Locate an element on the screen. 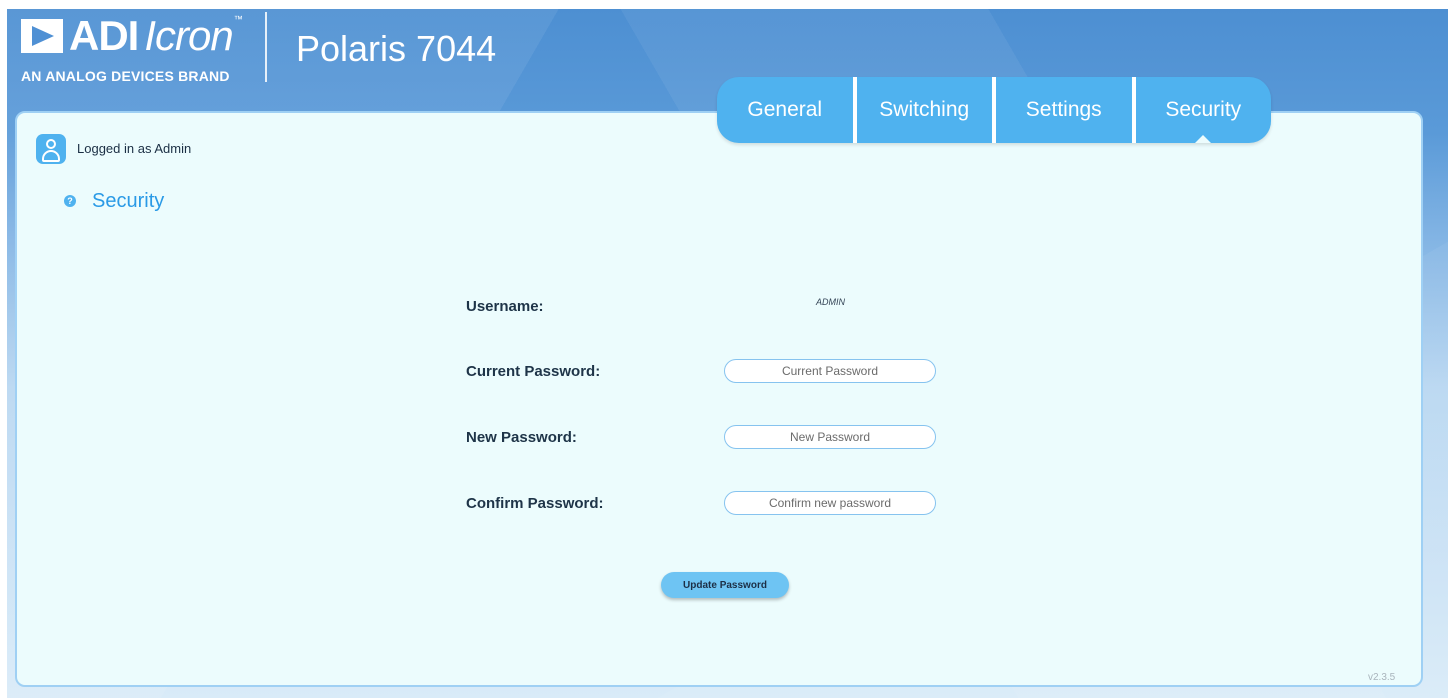 This screenshot has width=1448, height=698. tab-general: General is located at coordinates (787, 110).